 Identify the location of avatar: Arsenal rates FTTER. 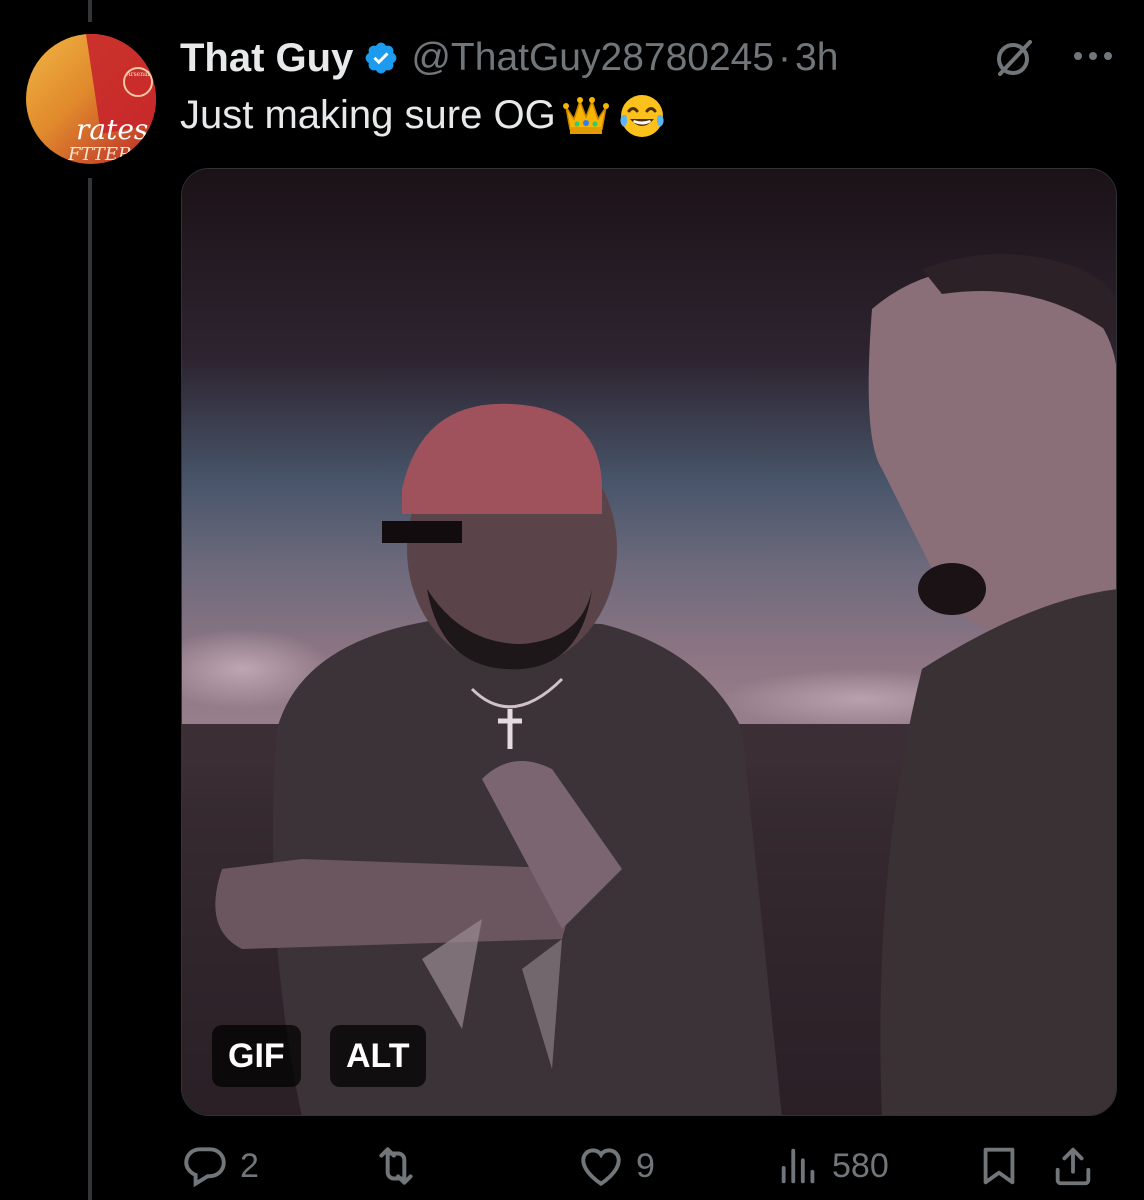
(91, 99).